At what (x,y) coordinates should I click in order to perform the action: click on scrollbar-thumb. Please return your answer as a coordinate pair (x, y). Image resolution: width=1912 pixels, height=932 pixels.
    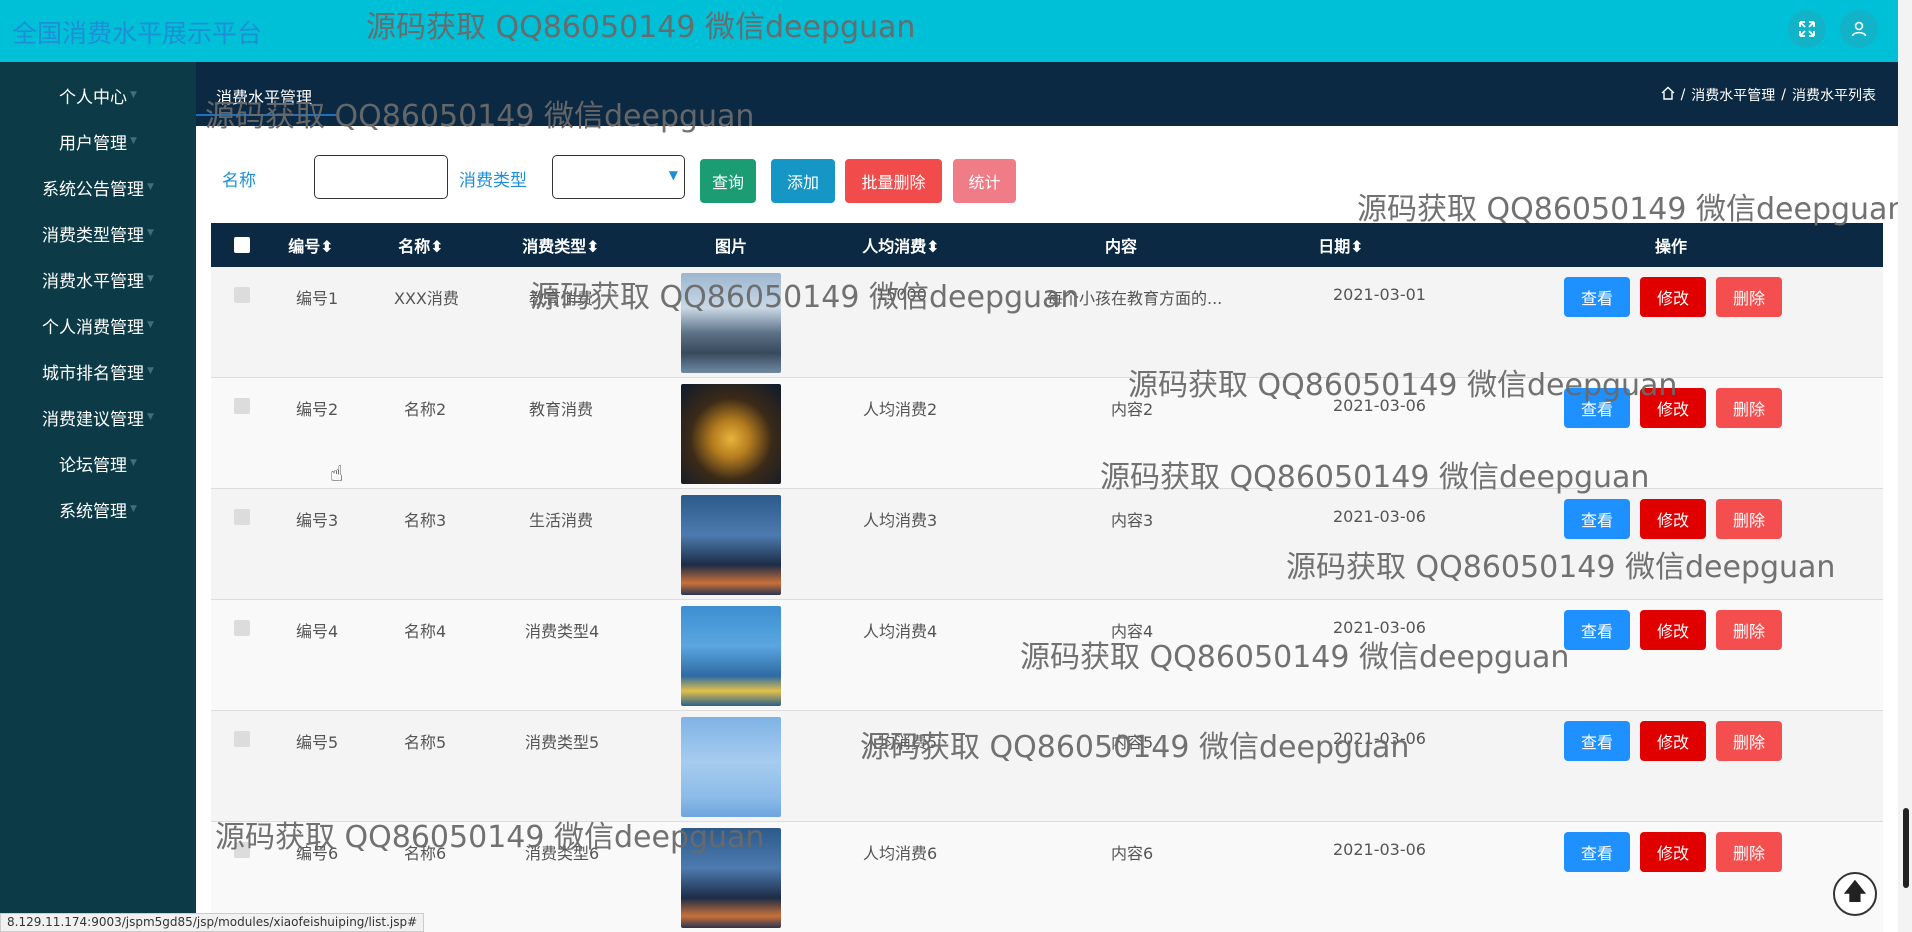
    Looking at the image, I should click on (1906, 848).